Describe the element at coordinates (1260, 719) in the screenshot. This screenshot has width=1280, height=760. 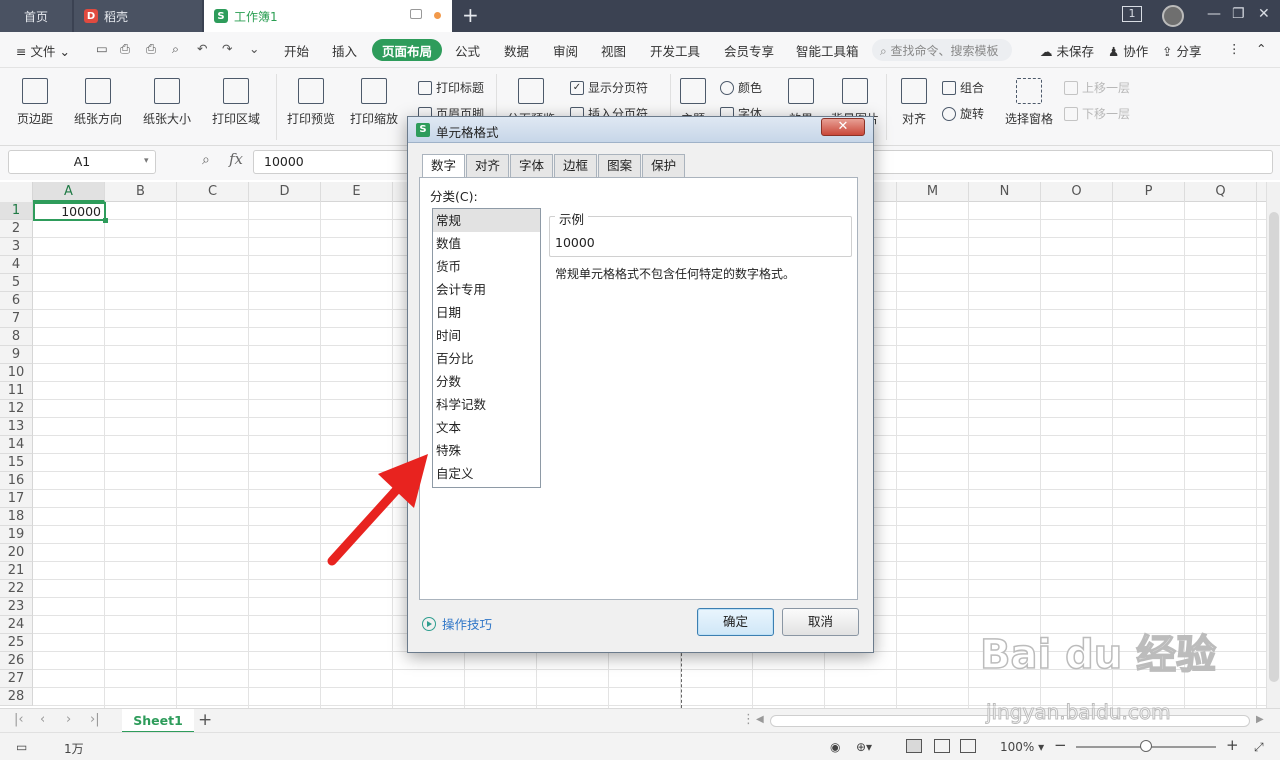
I see `scroll-right-icon: ▶` at that location.